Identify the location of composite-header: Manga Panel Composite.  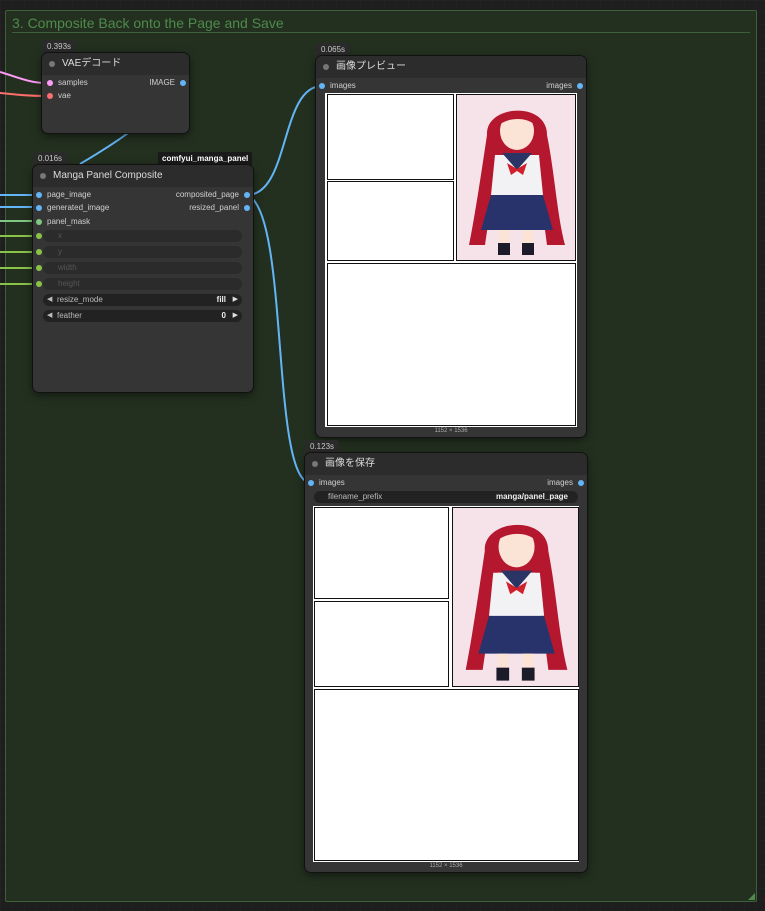
(143, 176).